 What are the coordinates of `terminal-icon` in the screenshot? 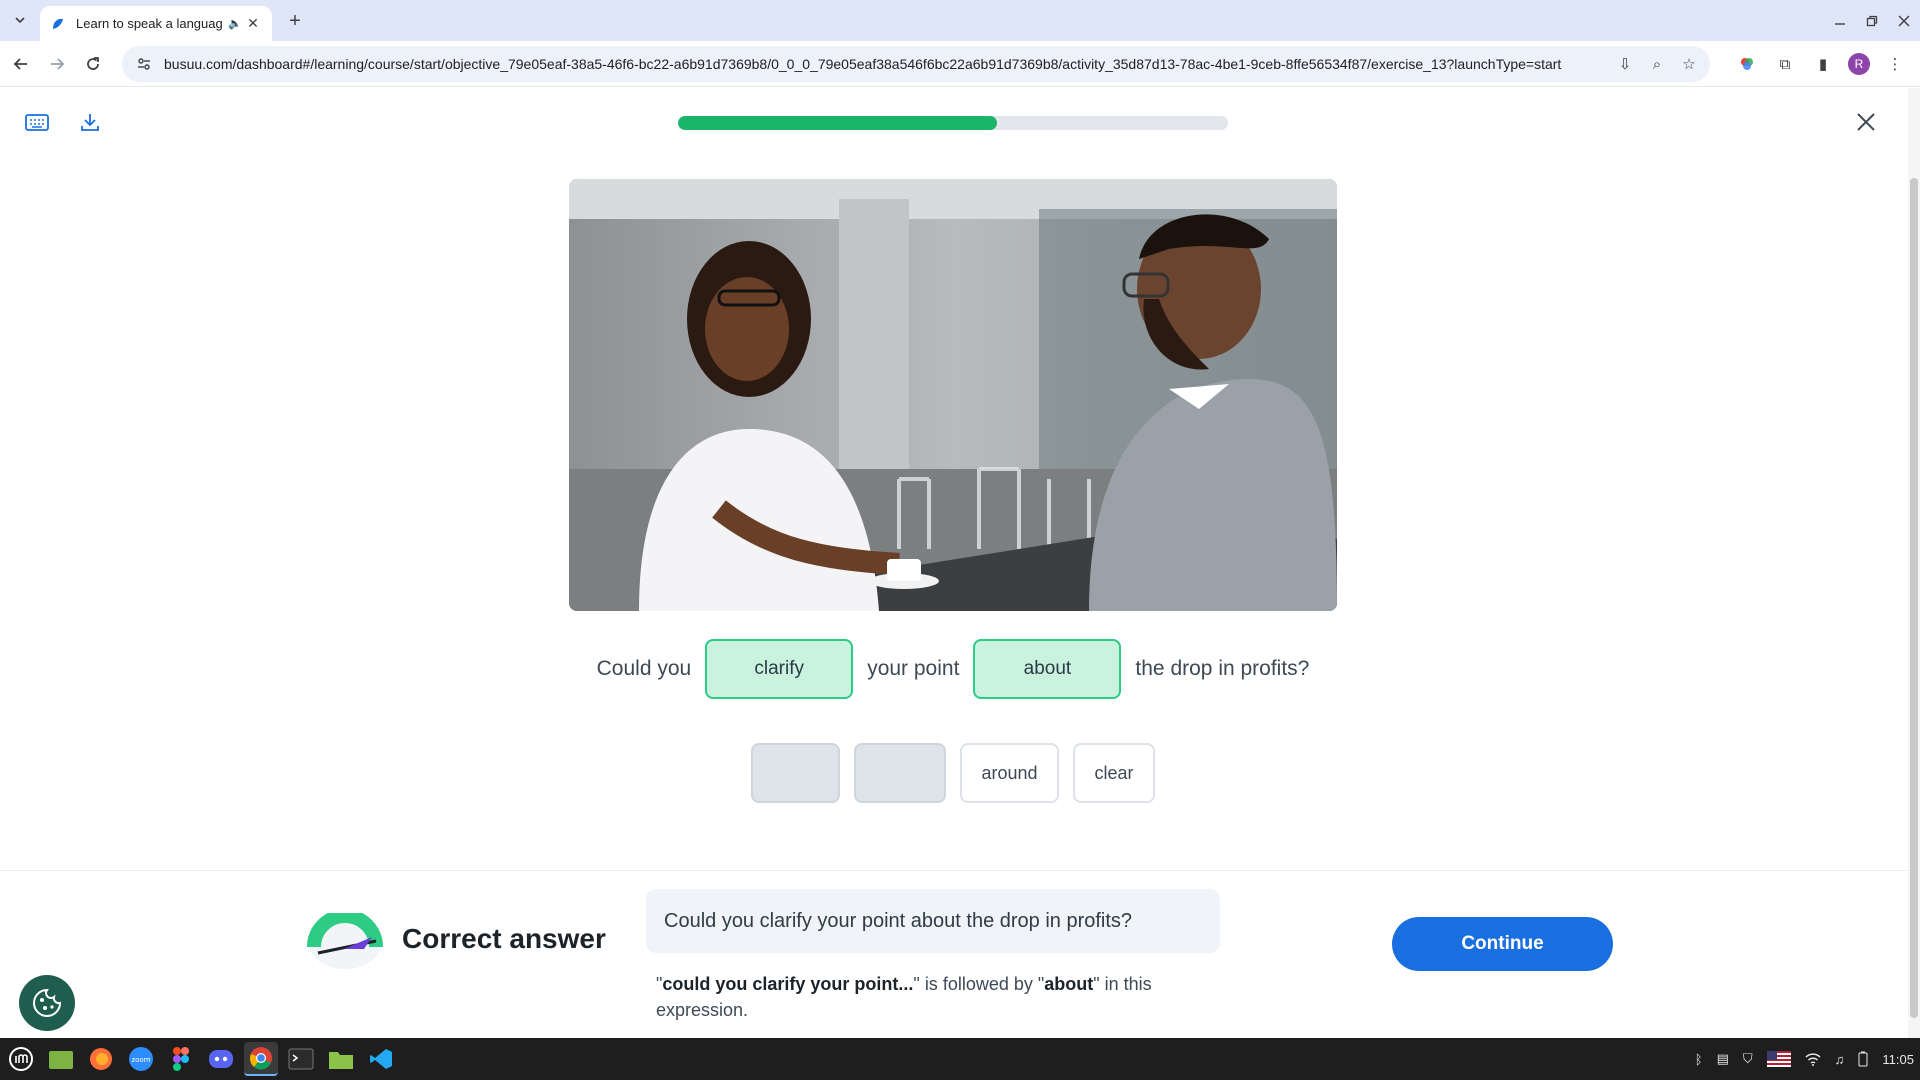 It's located at (301, 1059).